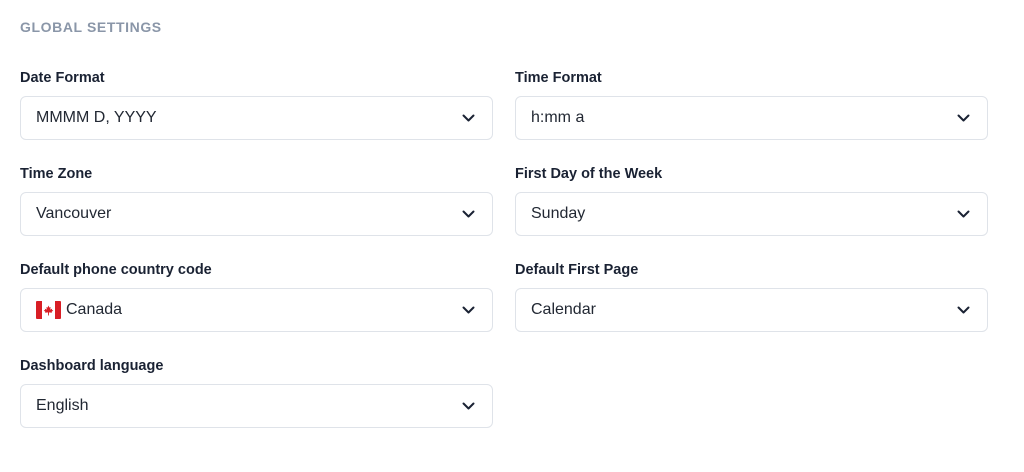 Image resolution: width=1024 pixels, height=472 pixels. Describe the element at coordinates (751, 118) in the screenshot. I see `time-format-select: h:mm a` at that location.